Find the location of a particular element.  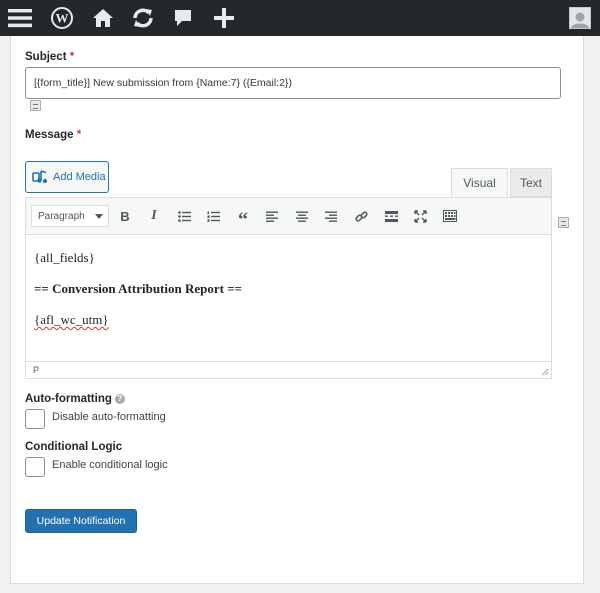

message-label: Message * is located at coordinates (53, 135).